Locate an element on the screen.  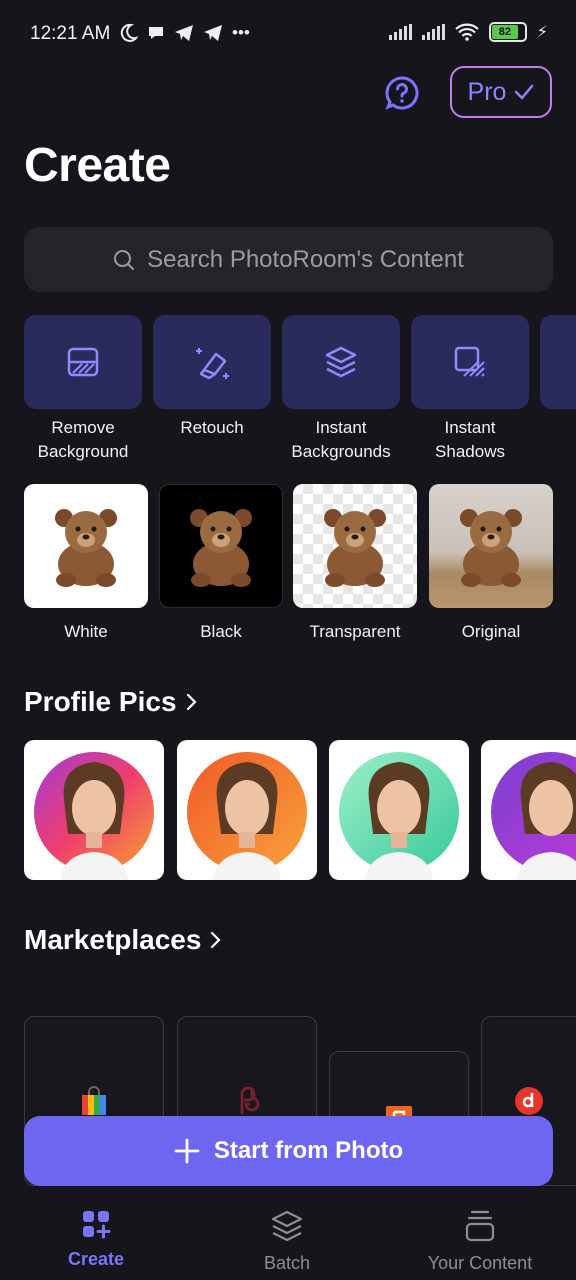
search-icon is located at coordinates (124, 259).